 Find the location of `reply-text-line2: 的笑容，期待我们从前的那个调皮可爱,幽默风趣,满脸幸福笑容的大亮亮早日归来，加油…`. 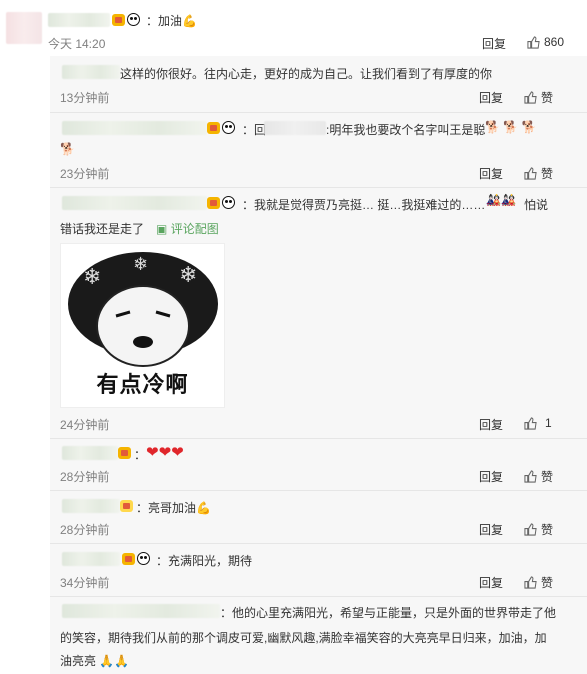

reply-text-line2: 的笑容，期待我们从前的那个调皮可爱,幽默风趣,满脸幸福笑容的大亮亮早日归来，加油… is located at coordinates (303, 638).